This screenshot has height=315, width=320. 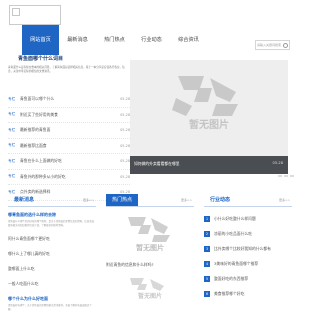 I want to click on list-item: 哪什么上了哪儿真的好吃, so click(x=52, y=253).